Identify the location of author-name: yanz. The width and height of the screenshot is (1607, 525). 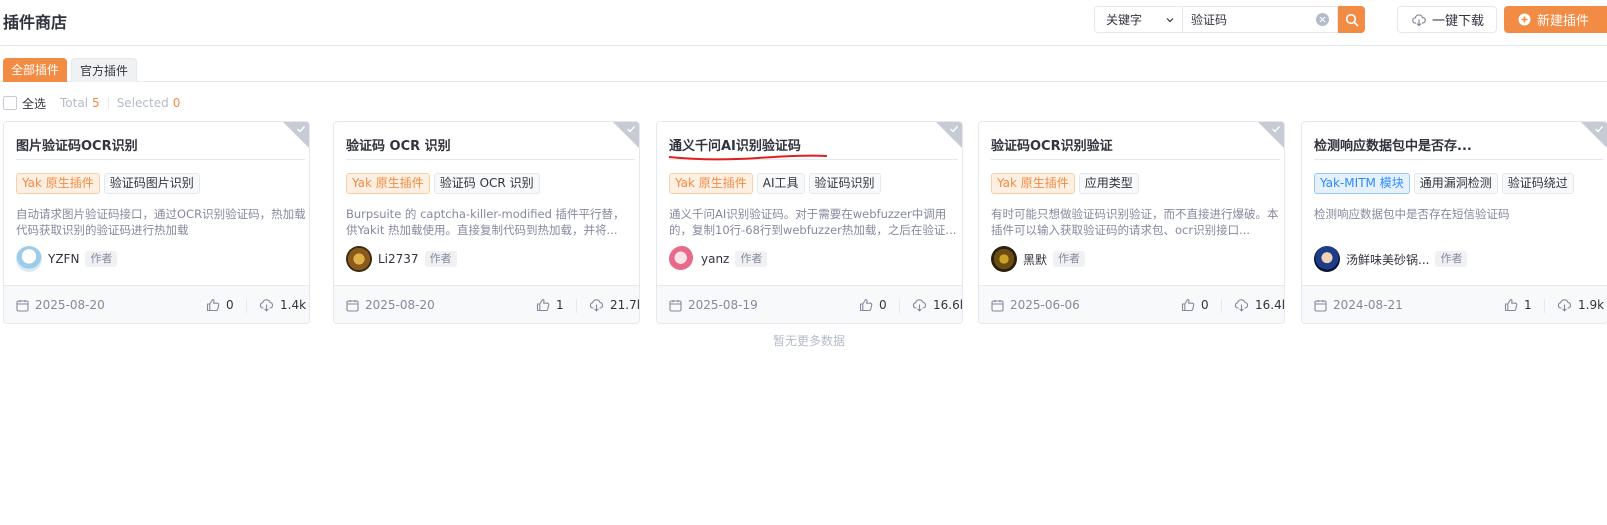
(715, 259).